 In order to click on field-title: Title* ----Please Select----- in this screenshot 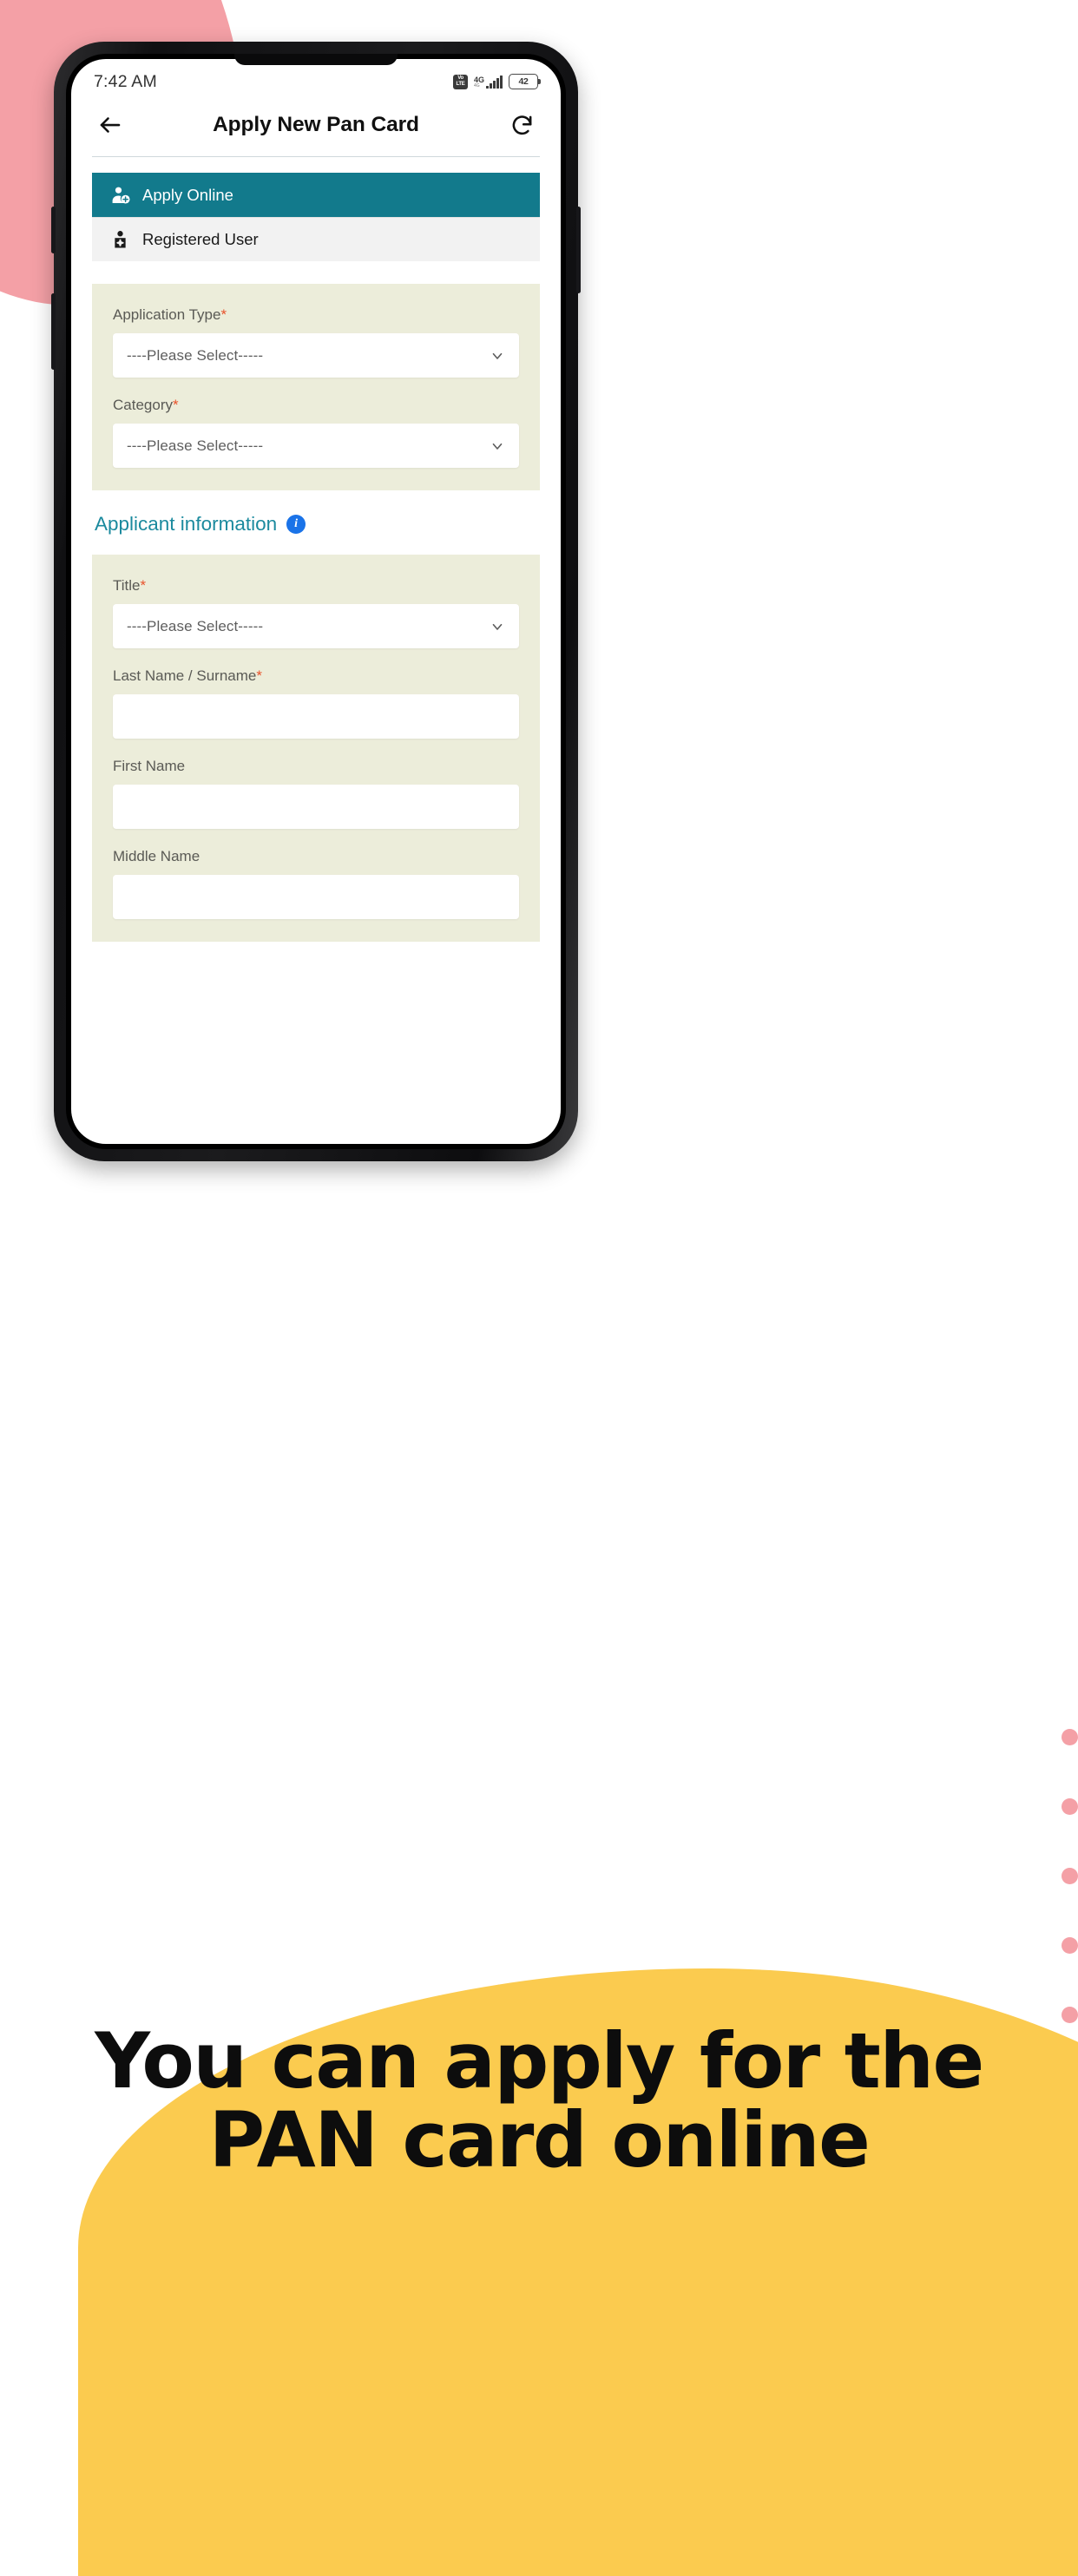, I will do `click(316, 613)`.